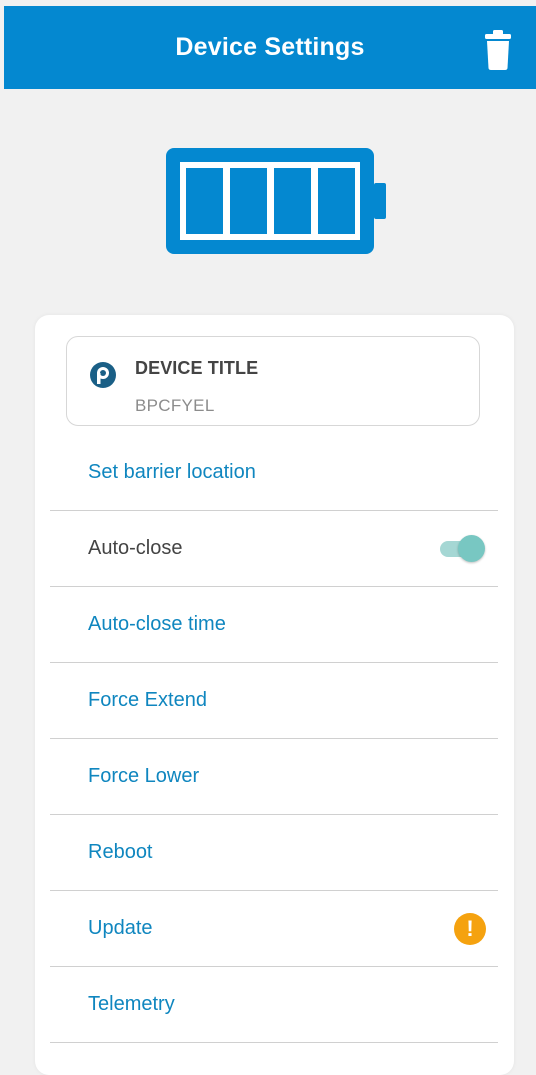 This screenshot has height=1075, width=536. What do you see at coordinates (147, 700) in the screenshot?
I see `menu-item-label: Force Extend` at bounding box center [147, 700].